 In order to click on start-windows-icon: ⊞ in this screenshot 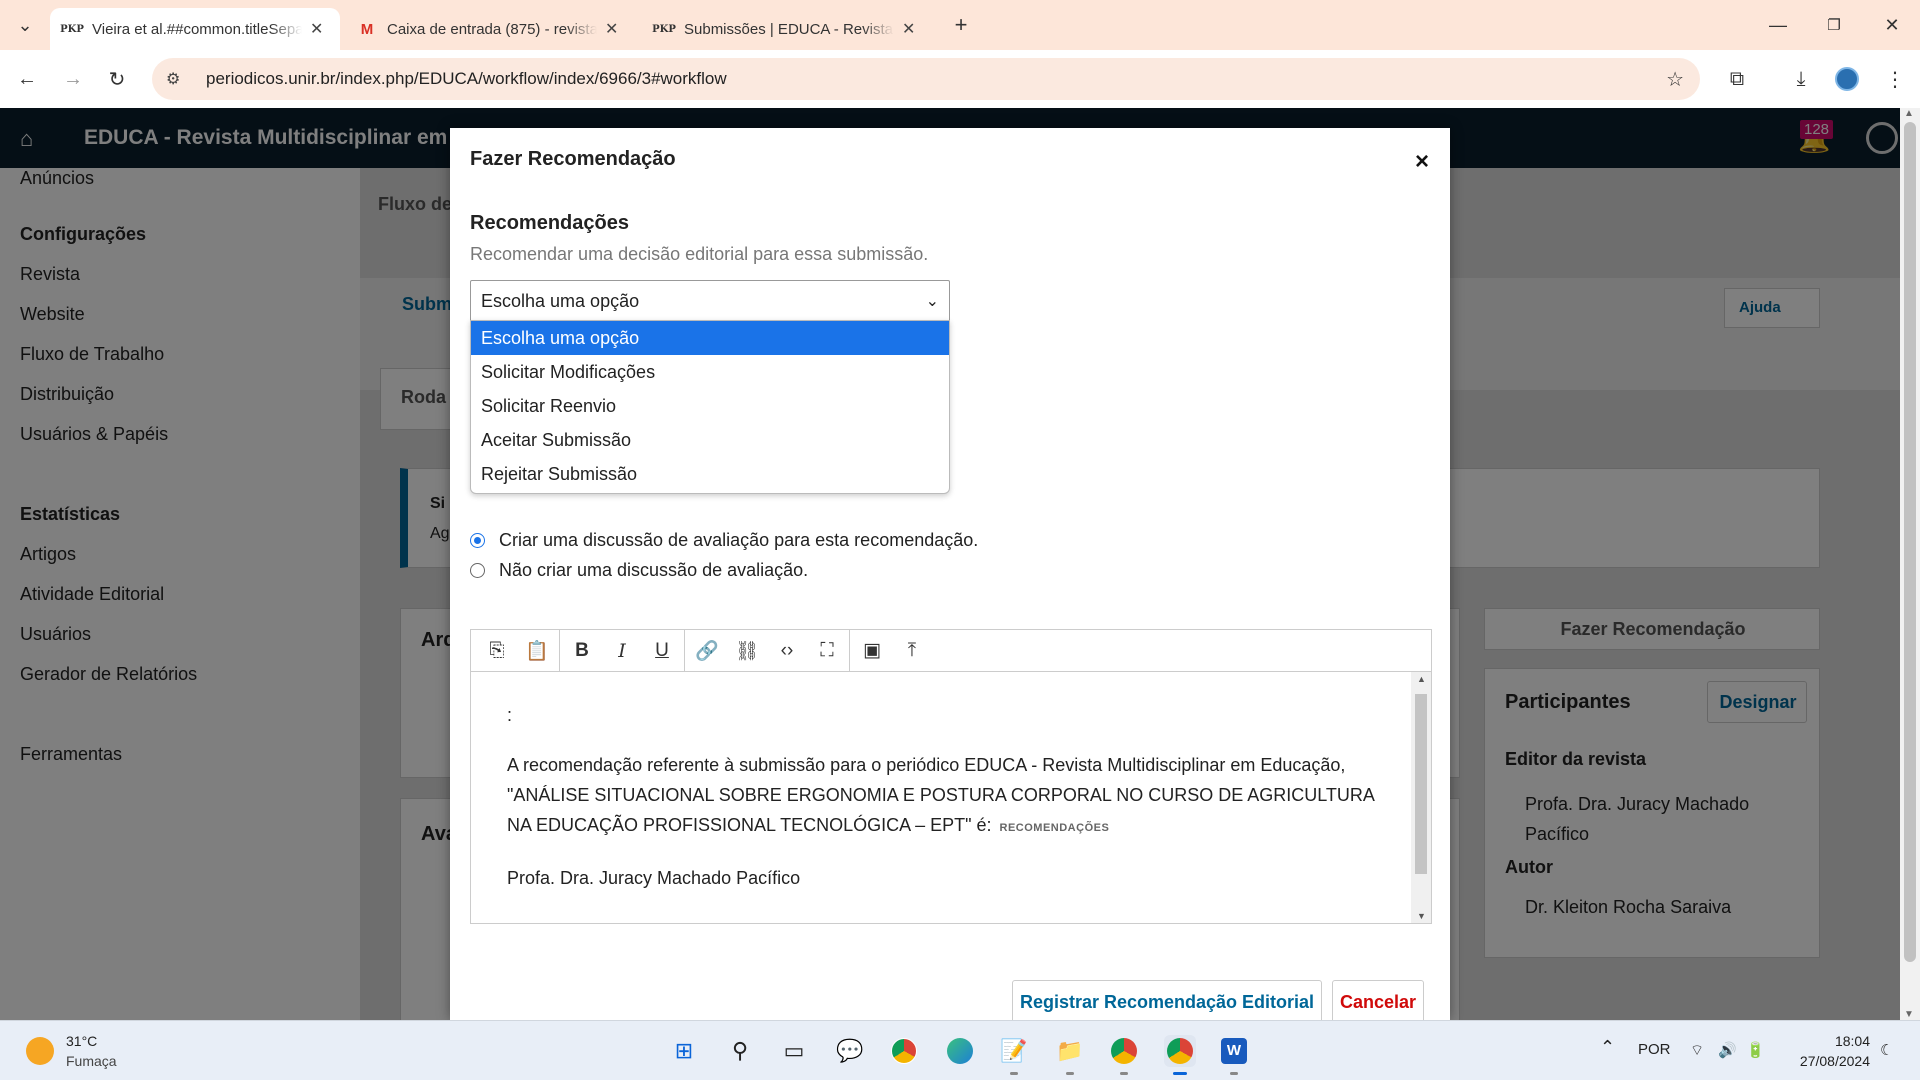, I will do `click(684, 1051)`.